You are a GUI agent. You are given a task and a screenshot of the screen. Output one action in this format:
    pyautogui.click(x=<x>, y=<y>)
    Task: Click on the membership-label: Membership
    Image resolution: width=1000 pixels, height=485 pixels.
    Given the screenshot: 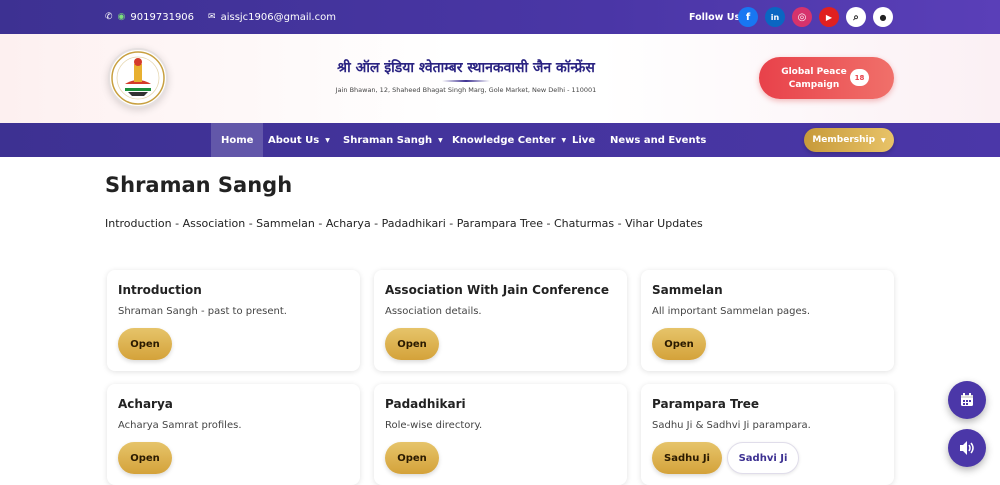 What is the action you would take?
    pyautogui.click(x=844, y=140)
    